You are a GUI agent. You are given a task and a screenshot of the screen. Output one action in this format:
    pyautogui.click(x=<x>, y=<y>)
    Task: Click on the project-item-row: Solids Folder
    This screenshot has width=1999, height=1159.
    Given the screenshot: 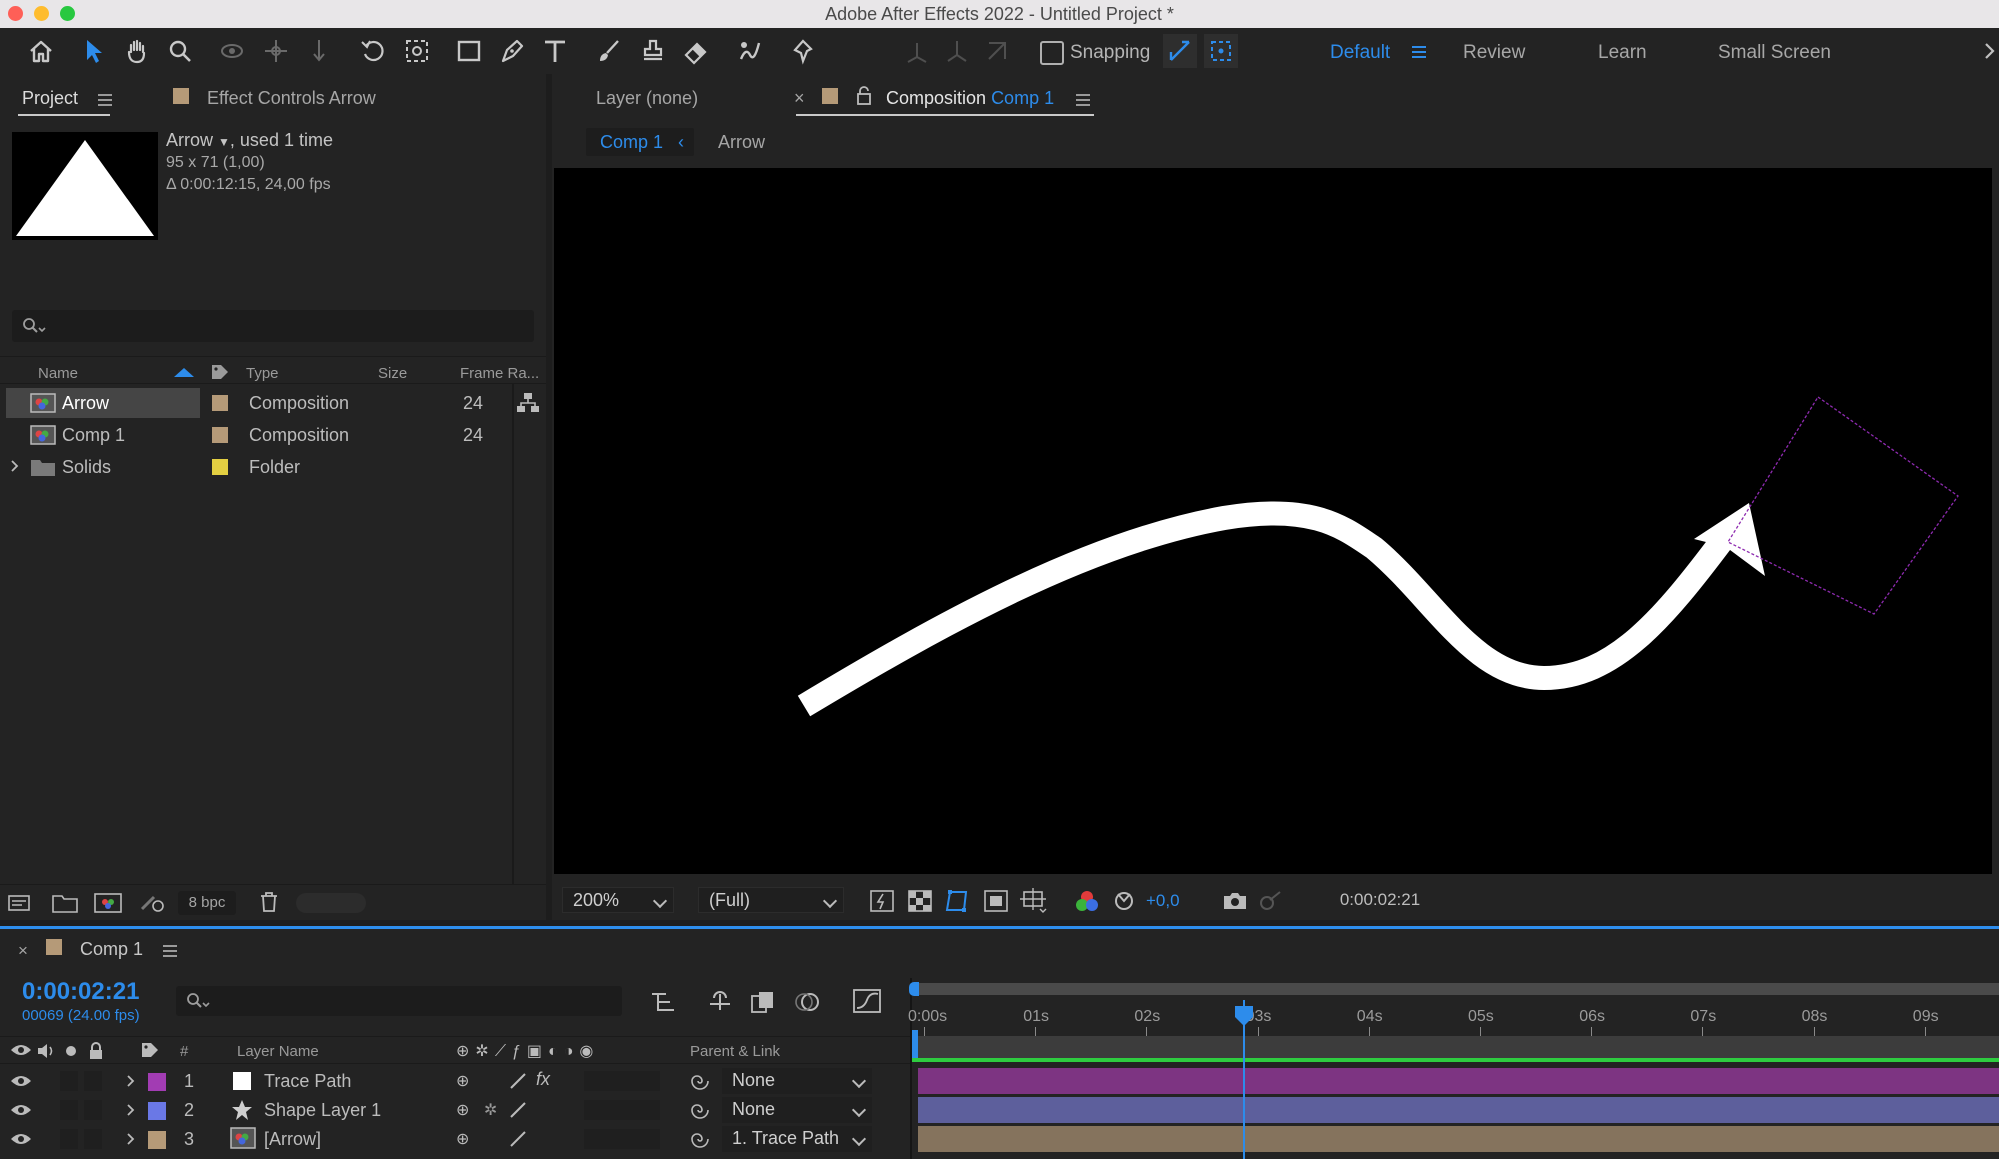 What is the action you would take?
    pyautogui.click(x=260, y=467)
    